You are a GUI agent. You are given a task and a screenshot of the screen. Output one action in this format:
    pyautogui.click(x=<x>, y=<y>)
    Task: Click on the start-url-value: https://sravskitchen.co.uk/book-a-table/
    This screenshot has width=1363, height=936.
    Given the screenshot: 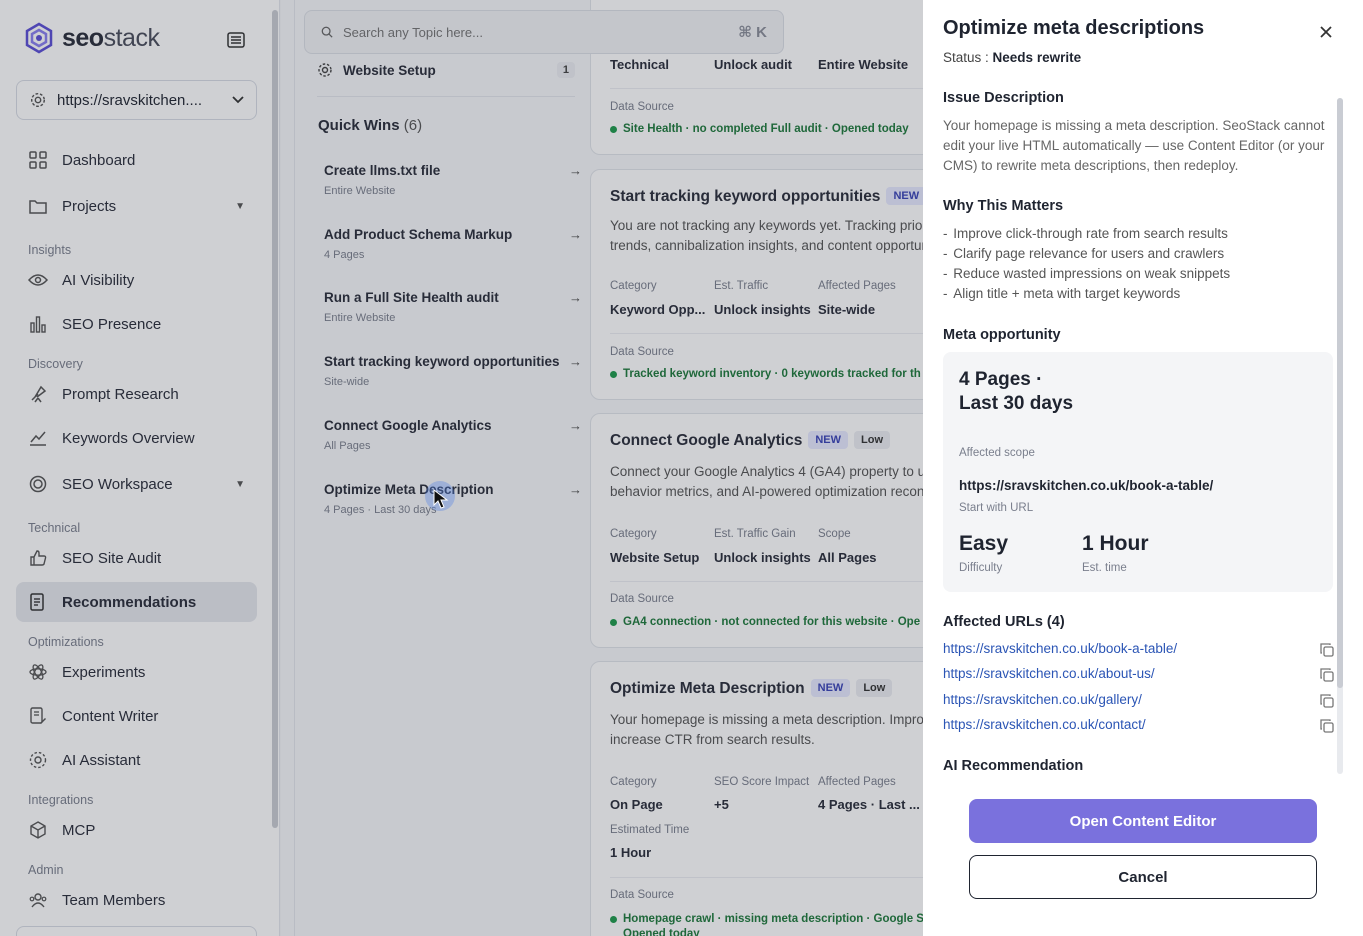 What is the action you would take?
    pyautogui.click(x=1086, y=485)
    